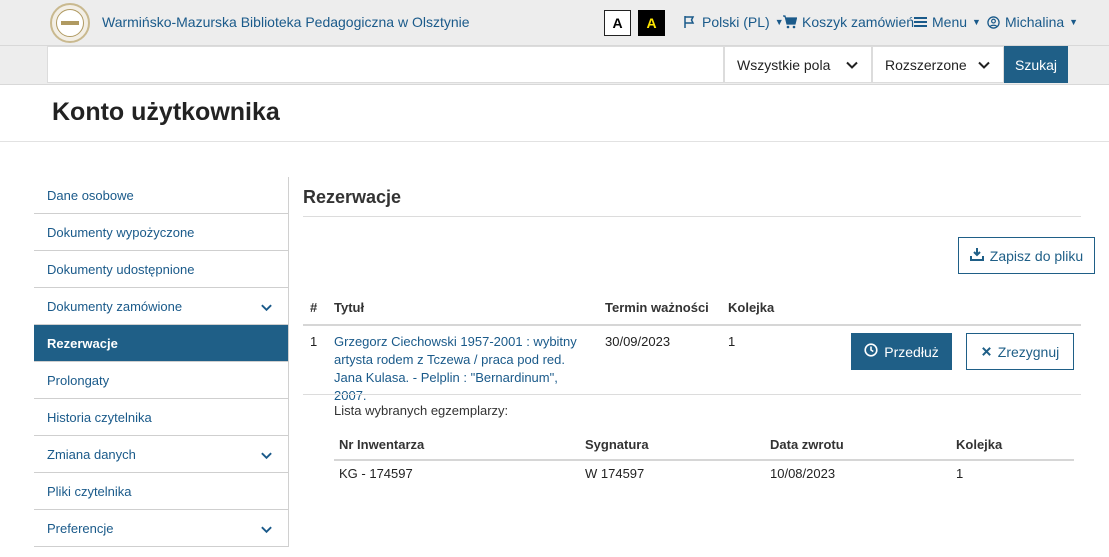 This screenshot has width=1109, height=557. What do you see at coordinates (911, 351) in the screenshot?
I see `extend-label: Przedłuż` at bounding box center [911, 351].